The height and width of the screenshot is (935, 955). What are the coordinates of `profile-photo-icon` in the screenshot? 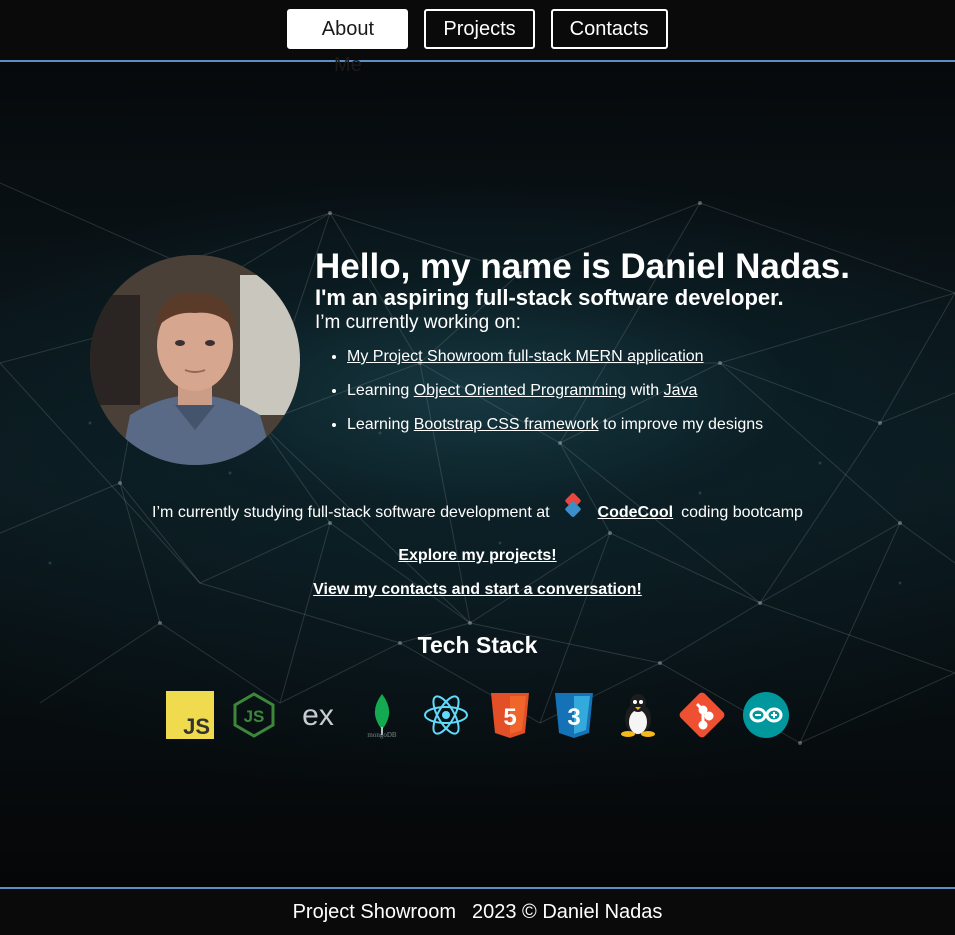 It's located at (195, 360).